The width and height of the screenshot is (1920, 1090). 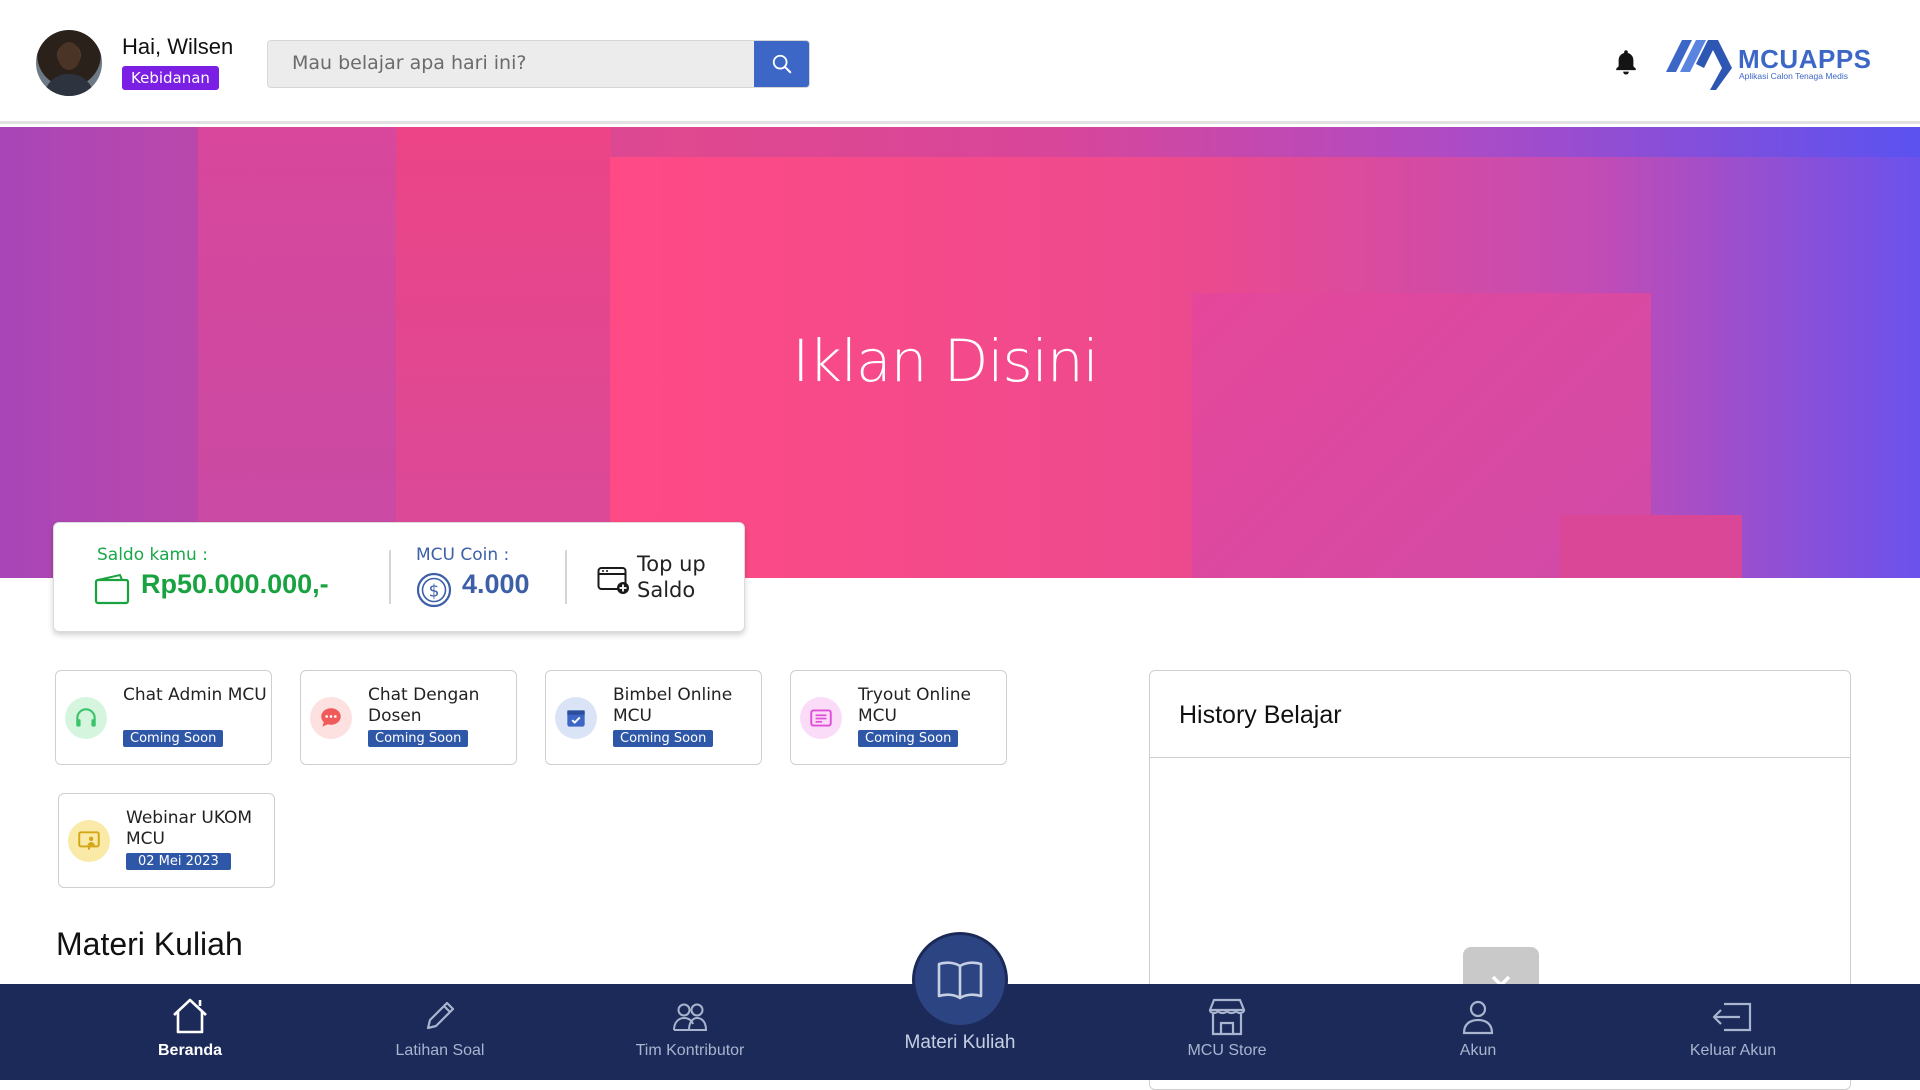 I want to click on search-icon, so click(x=781, y=64).